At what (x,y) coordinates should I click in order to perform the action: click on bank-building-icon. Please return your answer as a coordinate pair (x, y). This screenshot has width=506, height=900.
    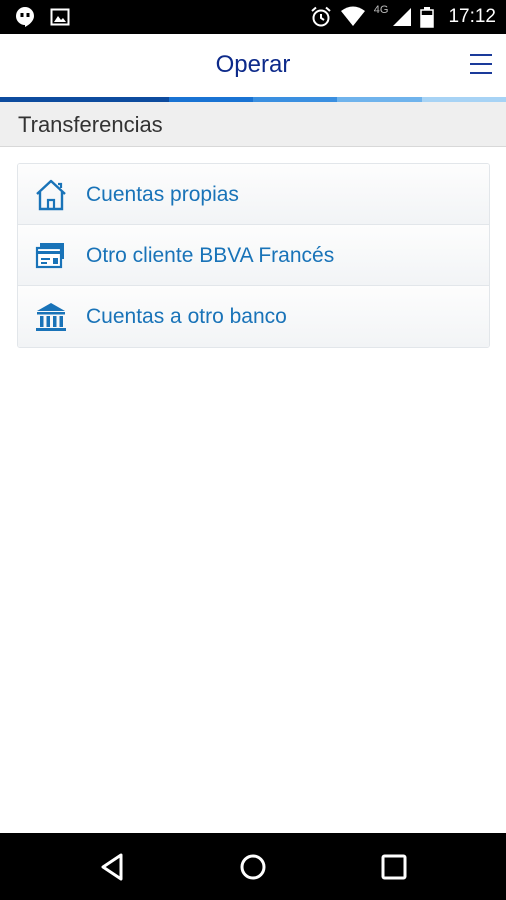
    Looking at the image, I should click on (51, 317).